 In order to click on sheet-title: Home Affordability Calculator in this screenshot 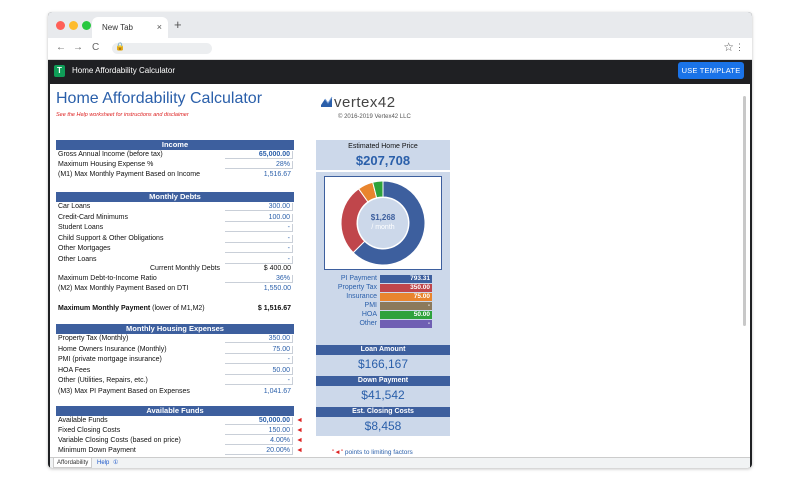, I will do `click(159, 98)`.